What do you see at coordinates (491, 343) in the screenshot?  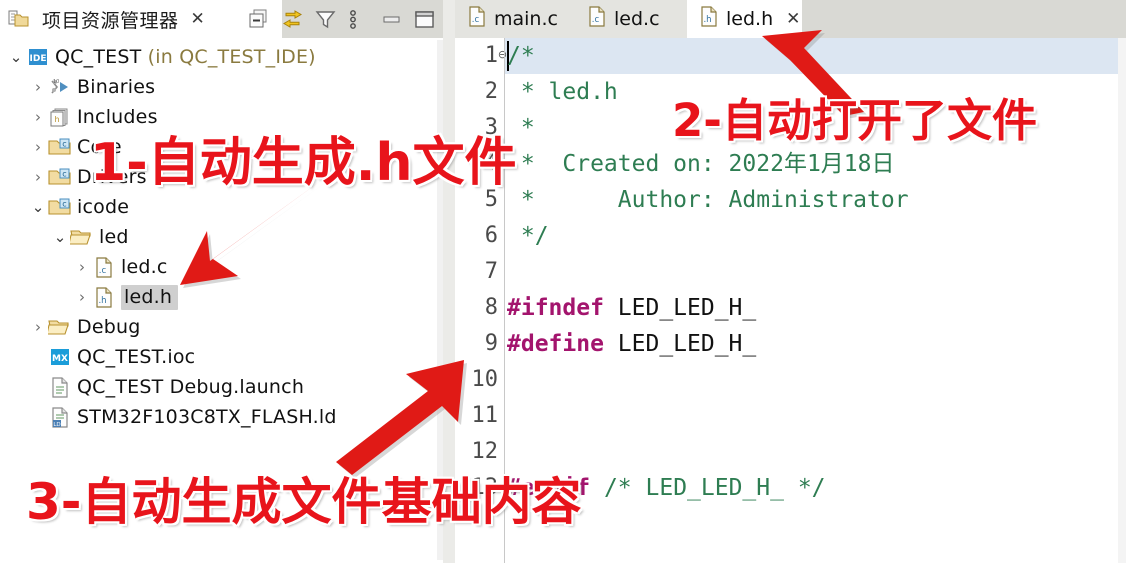 I see `line-number: 9` at bounding box center [491, 343].